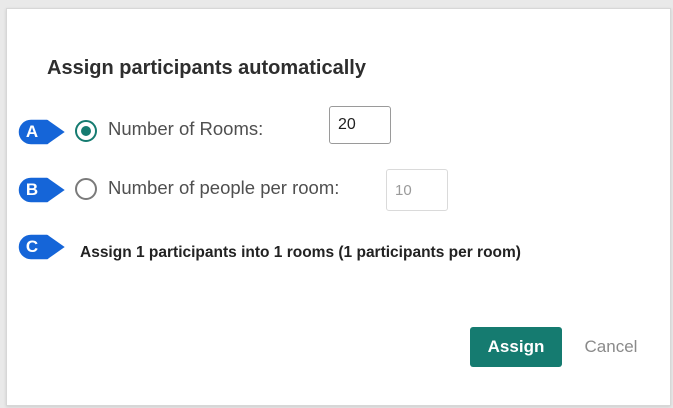  What do you see at coordinates (185, 129) in the screenshot?
I see `rooms-label: Number of Rooms:` at bounding box center [185, 129].